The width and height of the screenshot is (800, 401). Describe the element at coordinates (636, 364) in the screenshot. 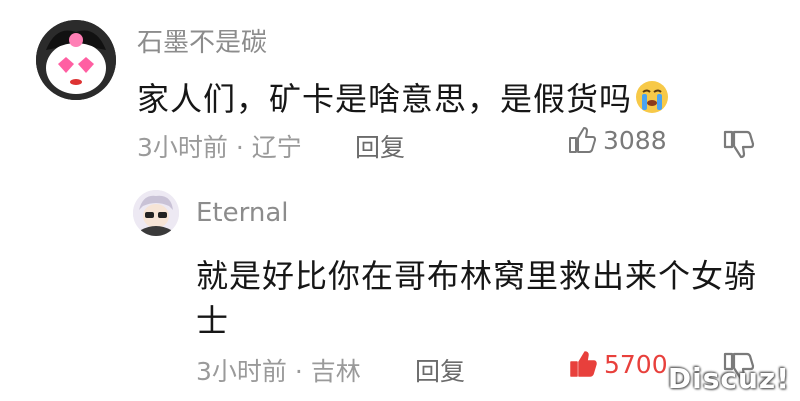

I see `like-count: 5700` at that location.